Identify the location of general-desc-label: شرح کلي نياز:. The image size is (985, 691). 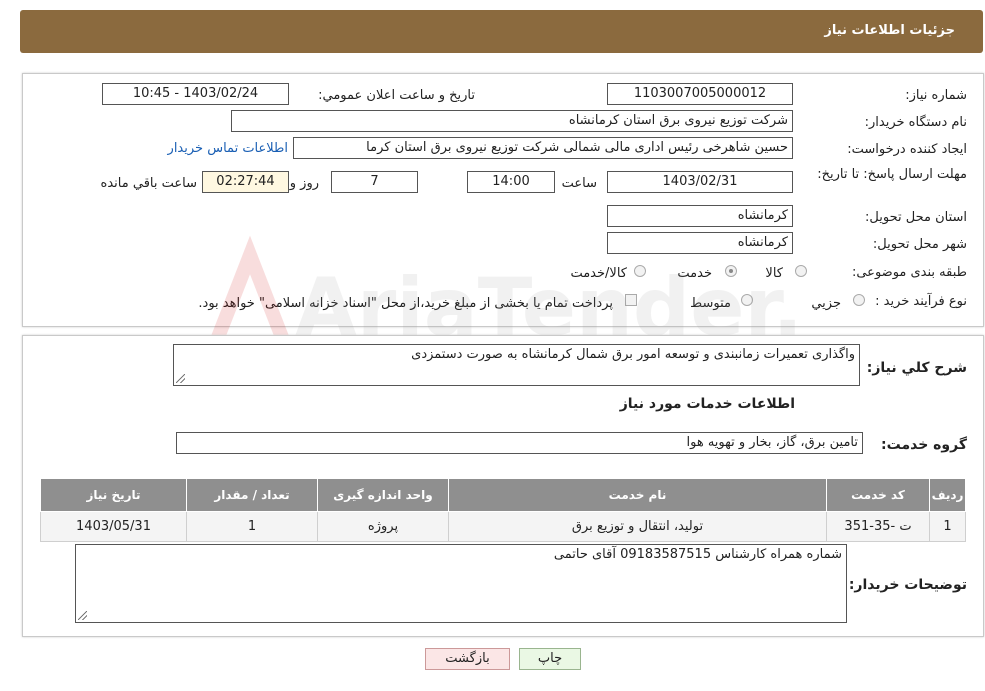
(916, 368).